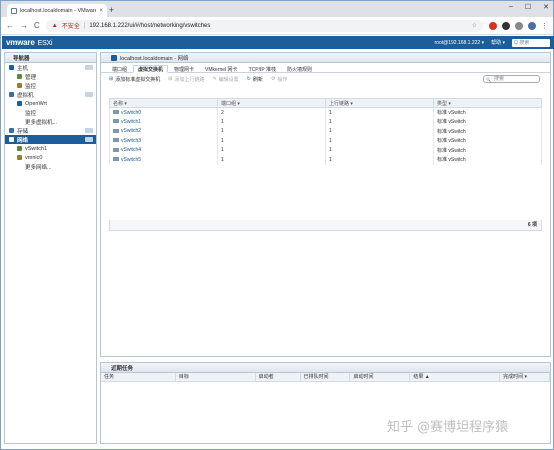  Describe the element at coordinates (163, 112) in the screenshot. I see `cell-name: vSwitch0` at that location.